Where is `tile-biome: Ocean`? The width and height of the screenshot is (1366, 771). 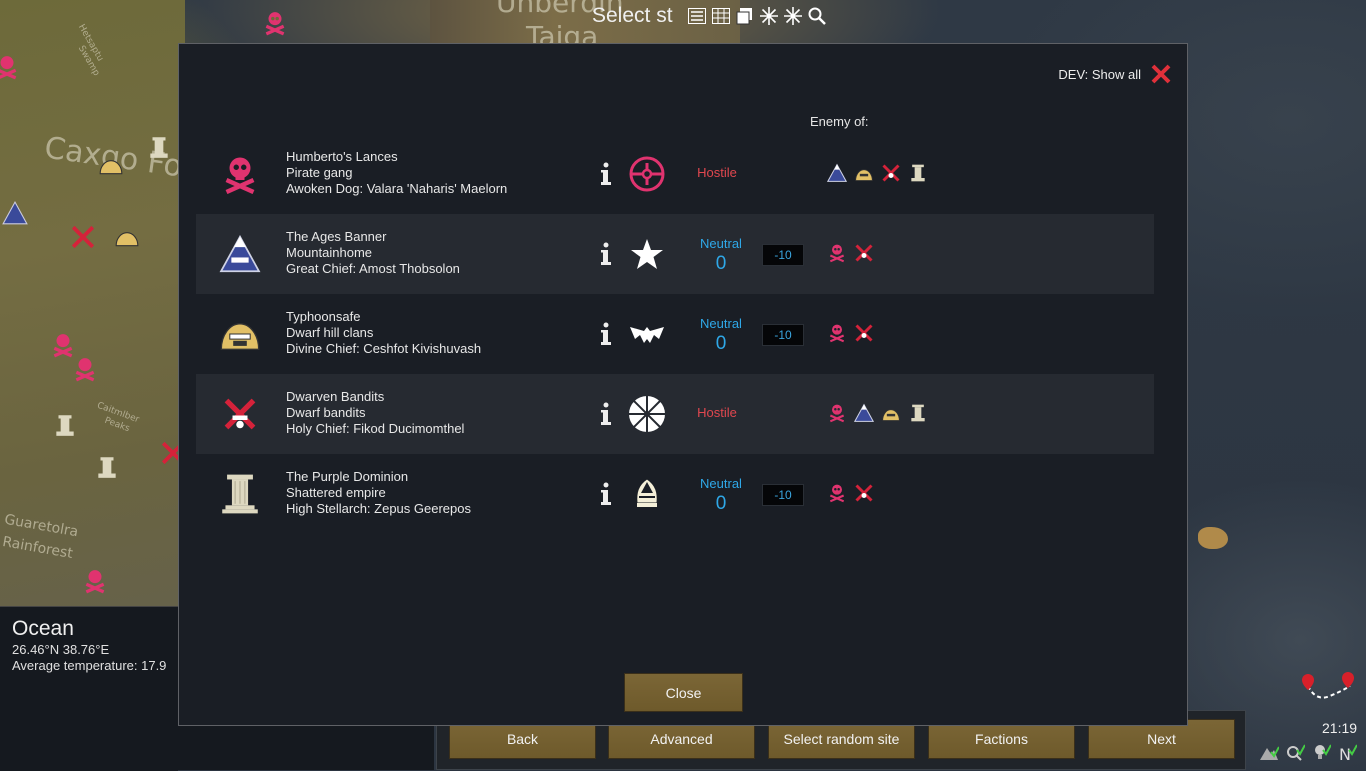
tile-biome: Ocean is located at coordinates (43, 628).